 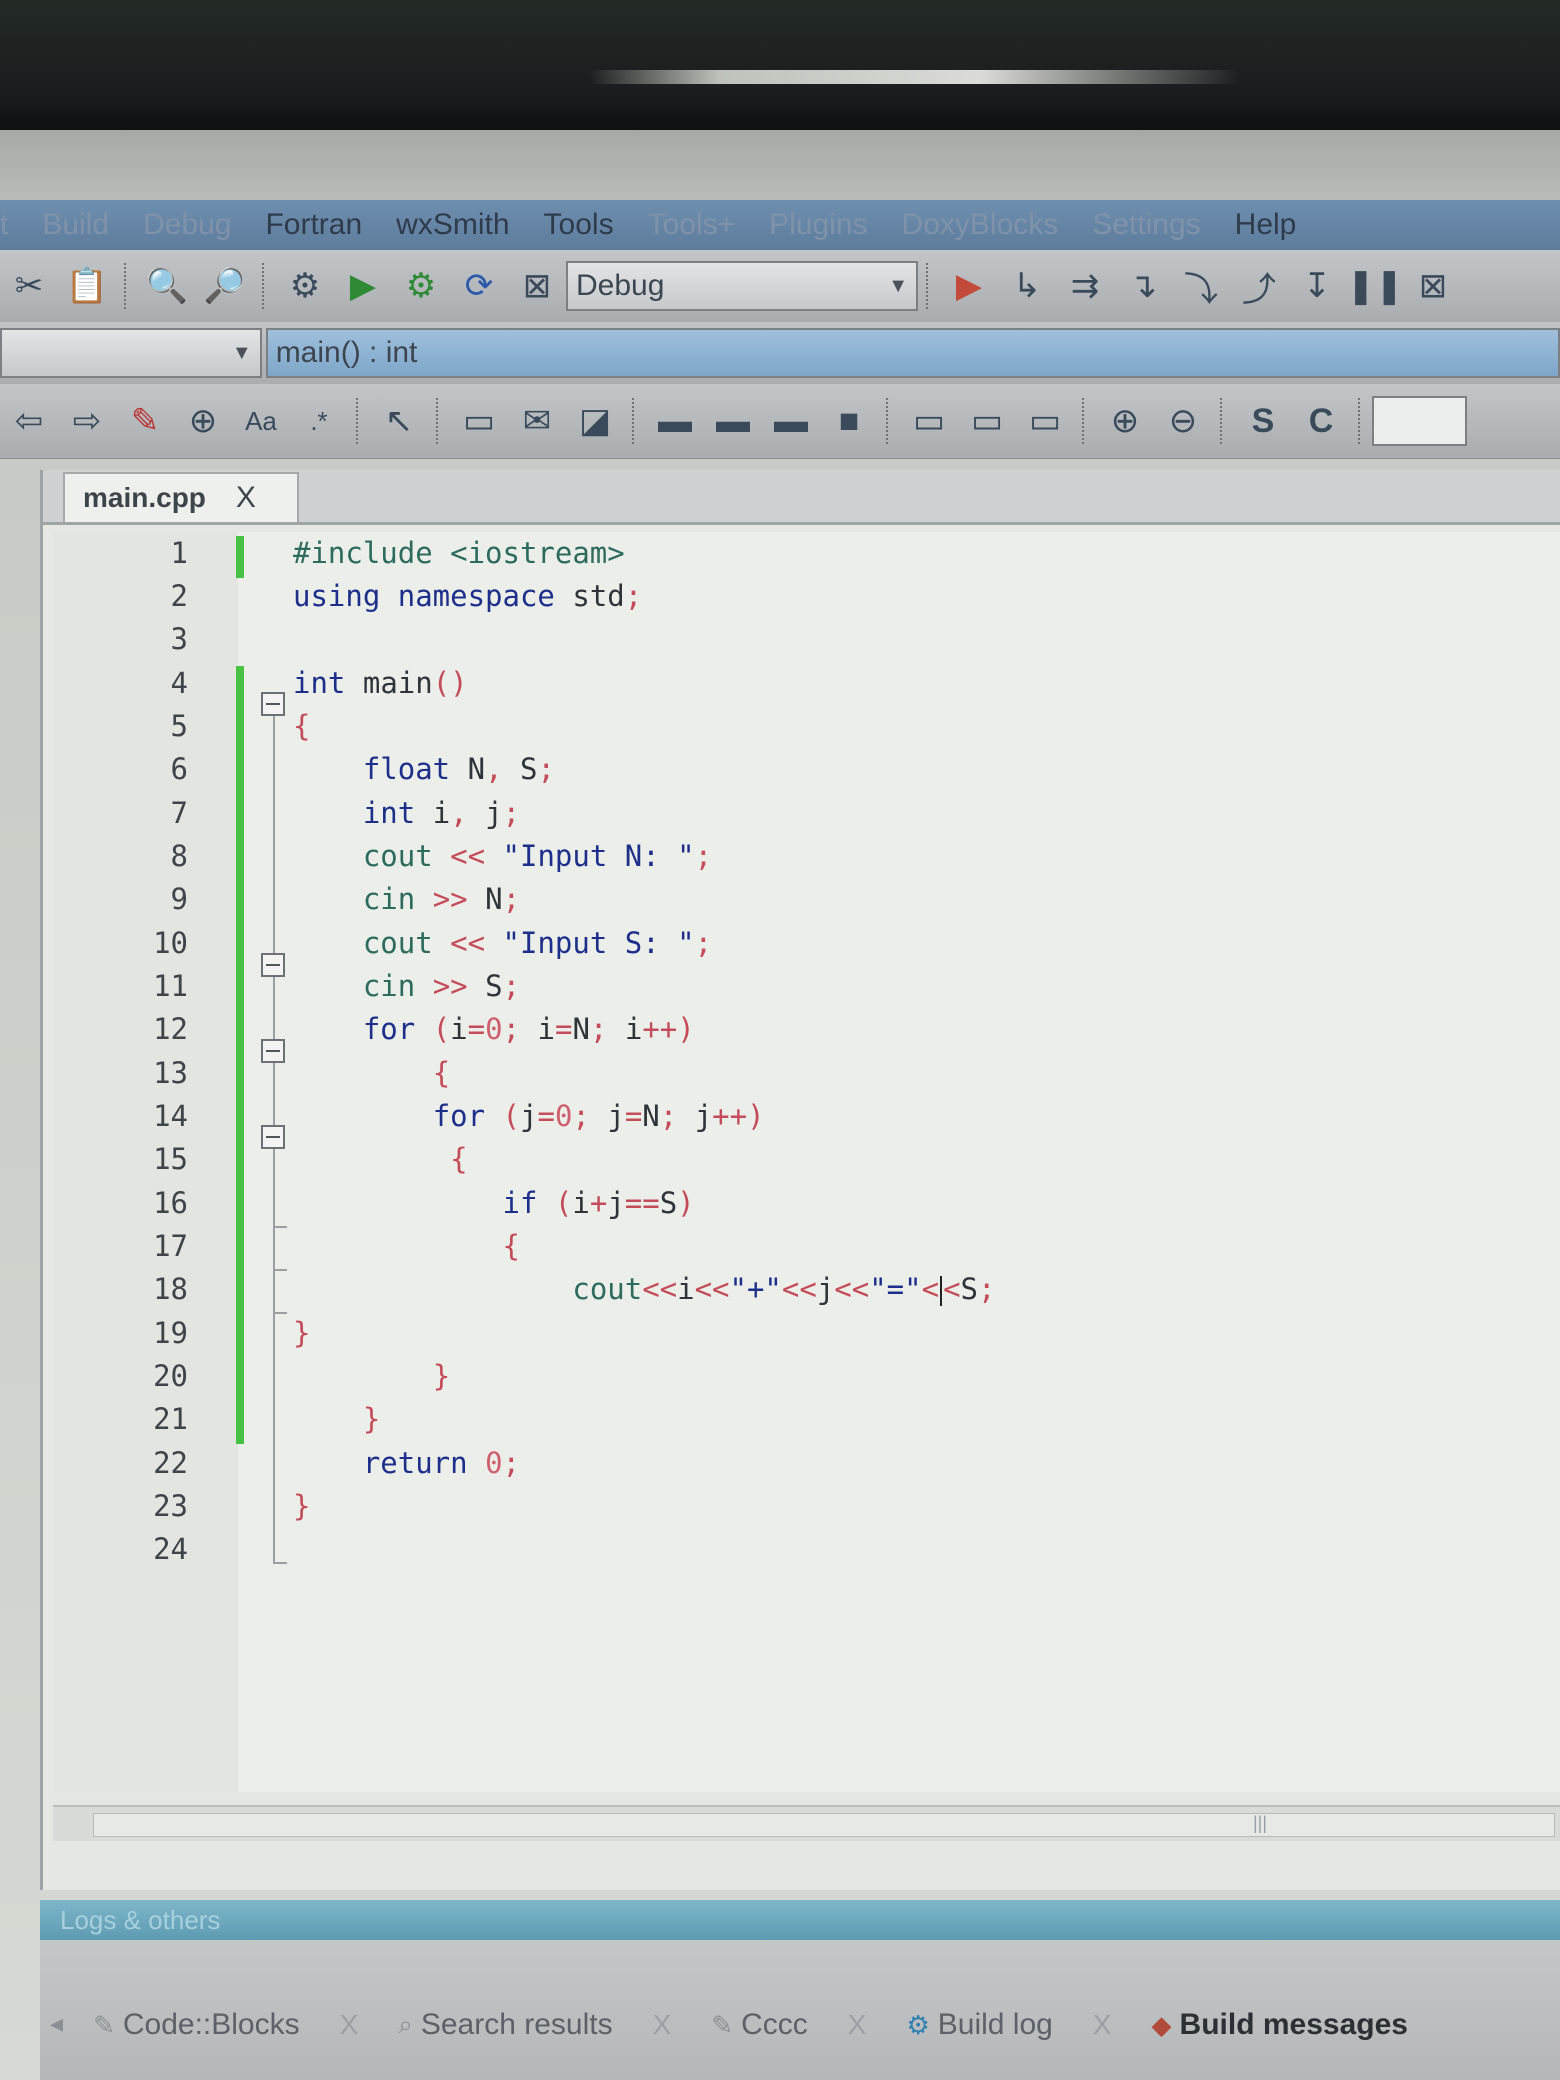 What do you see at coordinates (742, 286) in the screenshot?
I see `build-target-select: Debug ▼` at bounding box center [742, 286].